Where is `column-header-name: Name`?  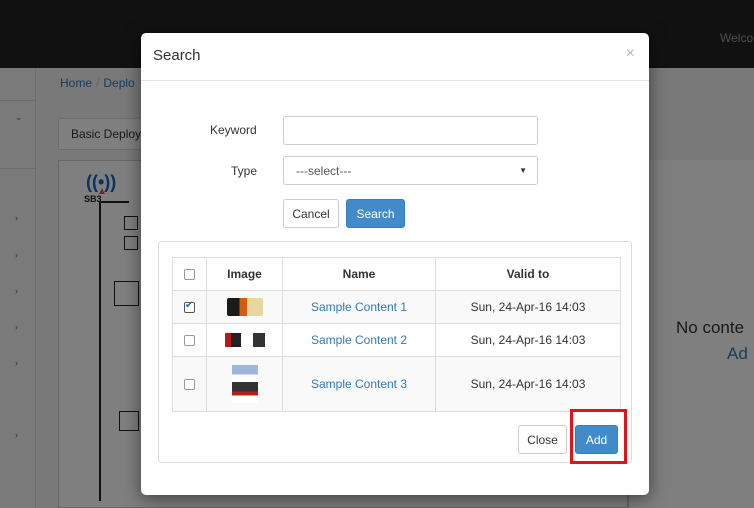
column-header-name: Name is located at coordinates (359, 274).